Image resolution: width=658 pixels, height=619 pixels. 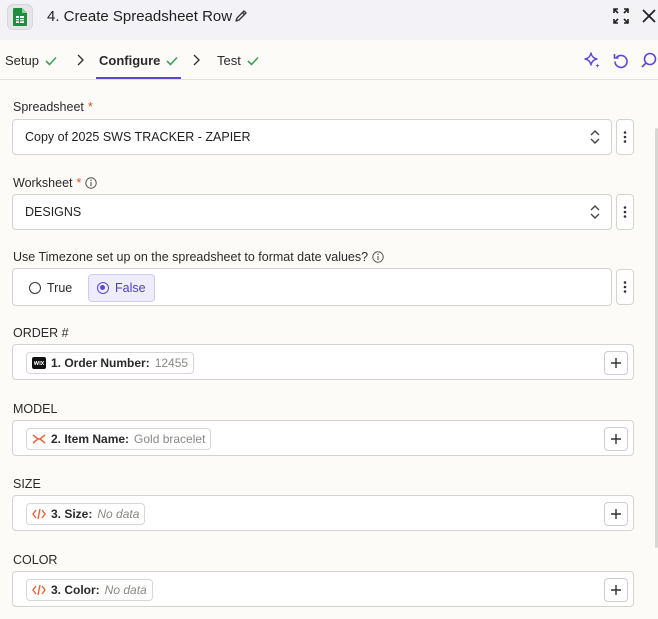 I want to click on mapped-field-pill: 3. Color: No data, so click(x=89, y=590).